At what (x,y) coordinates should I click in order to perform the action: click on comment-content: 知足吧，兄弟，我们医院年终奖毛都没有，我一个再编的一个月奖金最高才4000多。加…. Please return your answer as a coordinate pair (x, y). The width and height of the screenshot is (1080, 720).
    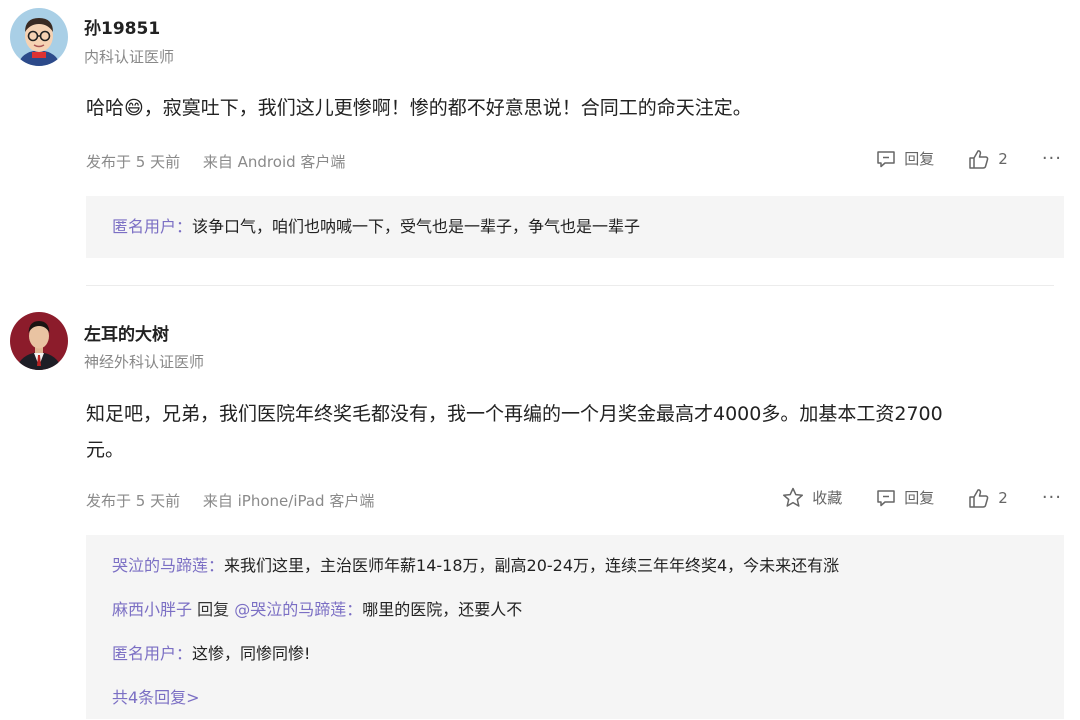
    Looking at the image, I should click on (566, 432).